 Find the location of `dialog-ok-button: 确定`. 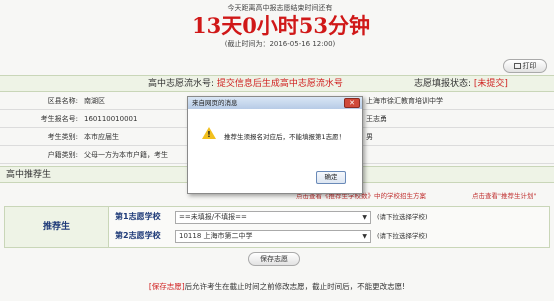

dialog-ok-button: 确定 is located at coordinates (331, 177).